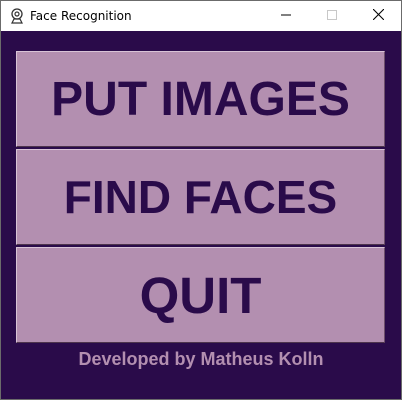 Image resolution: width=402 pixels, height=400 pixels. What do you see at coordinates (17, 16) in the screenshot?
I see `webcam-icon` at bounding box center [17, 16].